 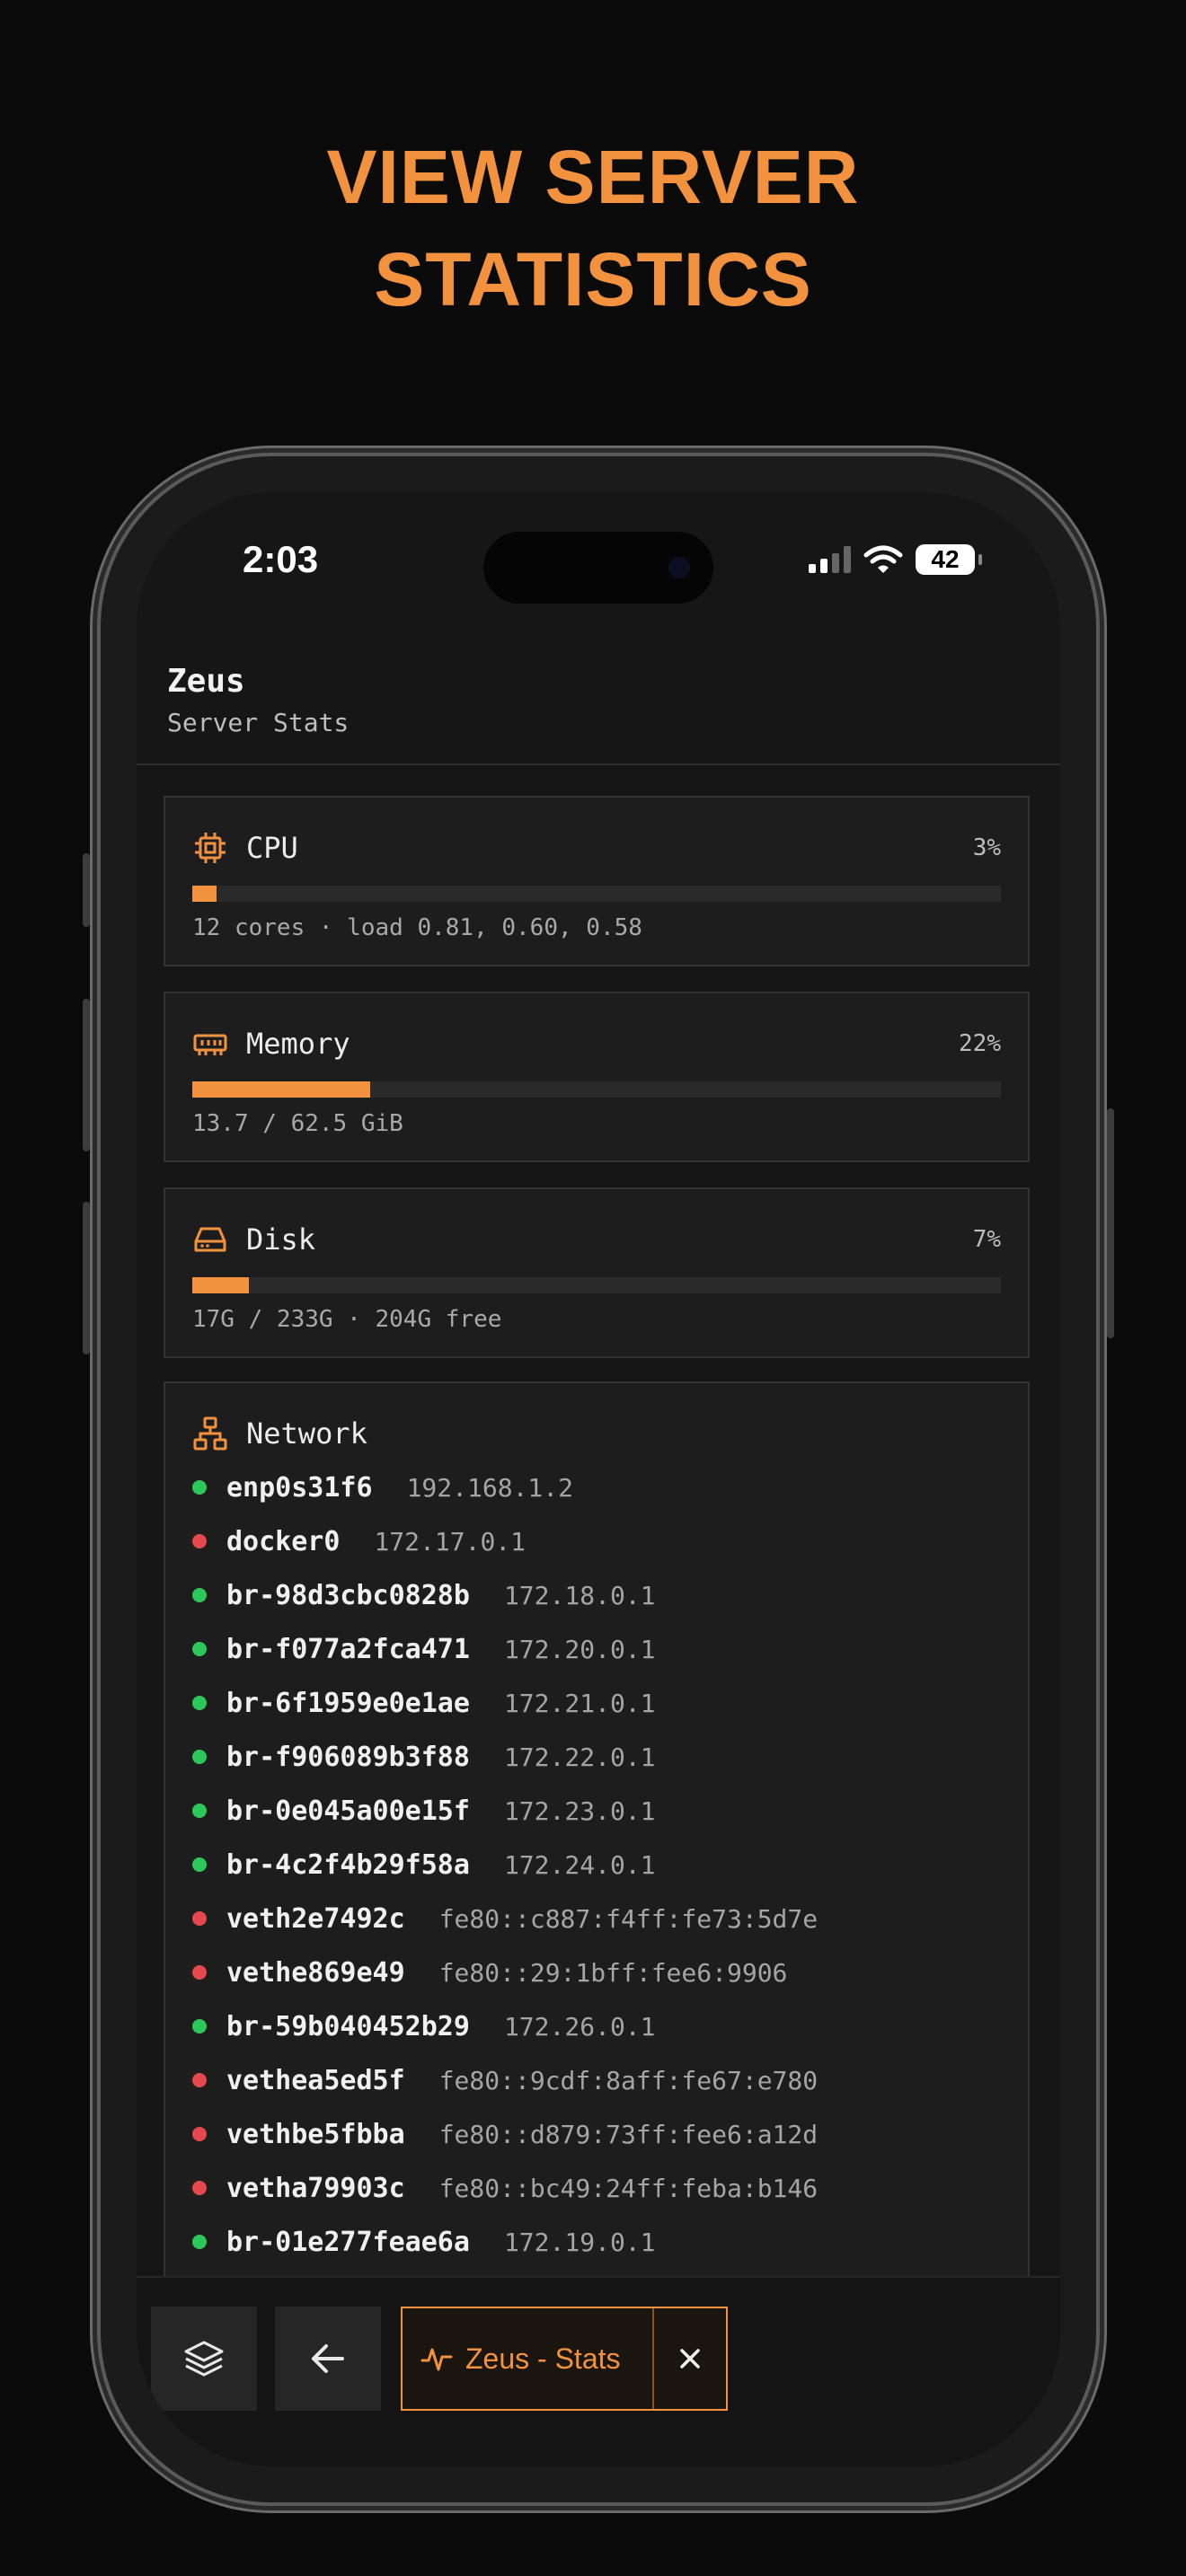 What do you see at coordinates (628, 2134) in the screenshot?
I see `interface-address: fe80::d879:73ff:fee6:a12d` at bounding box center [628, 2134].